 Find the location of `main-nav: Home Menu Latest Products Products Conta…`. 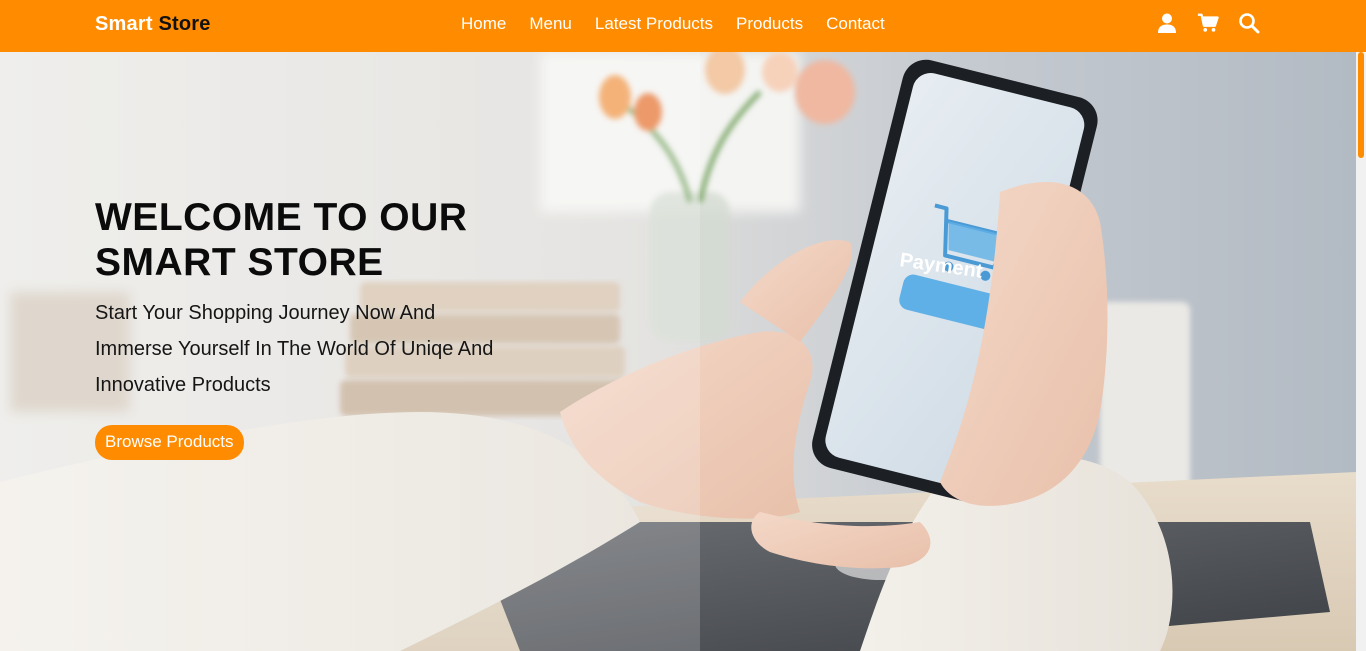

main-nav: Home Menu Latest Products Products Conta… is located at coordinates (684, 24).